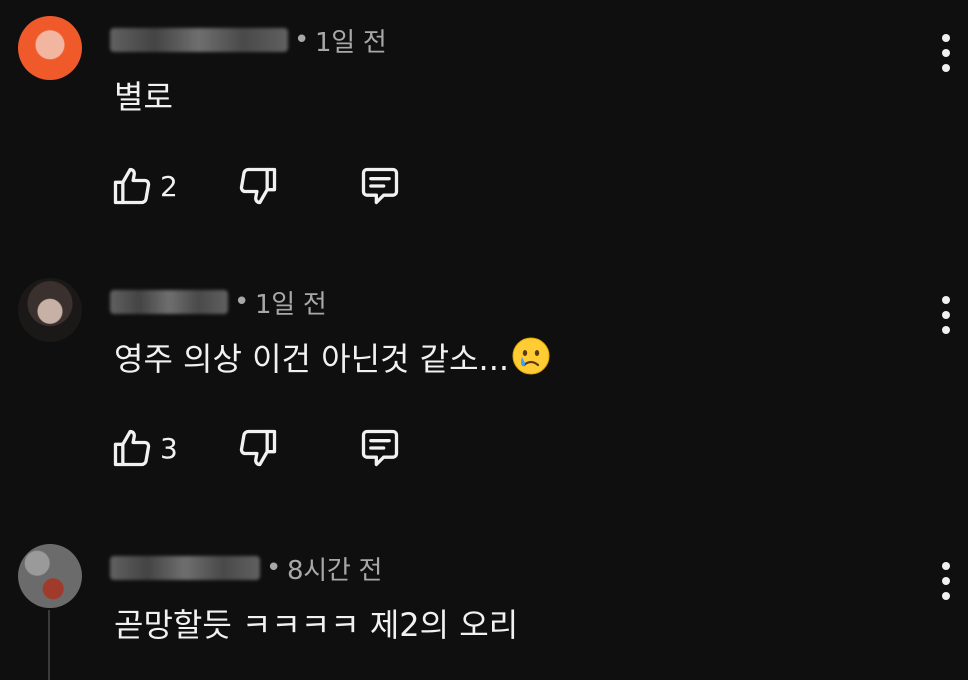 Image resolution: width=968 pixels, height=680 pixels. I want to click on comment-time: 8시간 전, so click(334, 568).